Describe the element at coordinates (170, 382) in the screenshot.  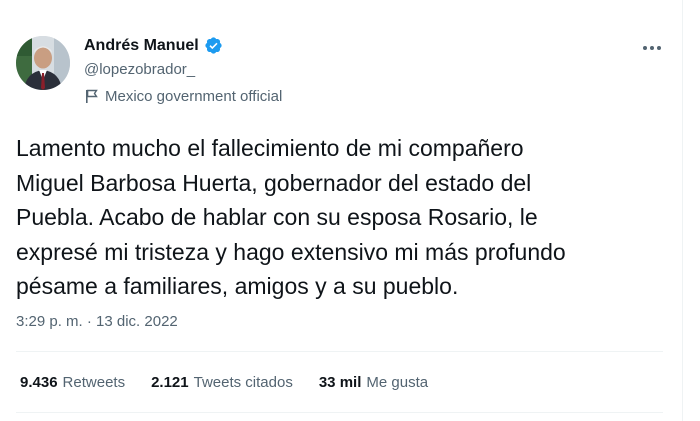
I see `quote-tweets-count: 2.121` at that location.